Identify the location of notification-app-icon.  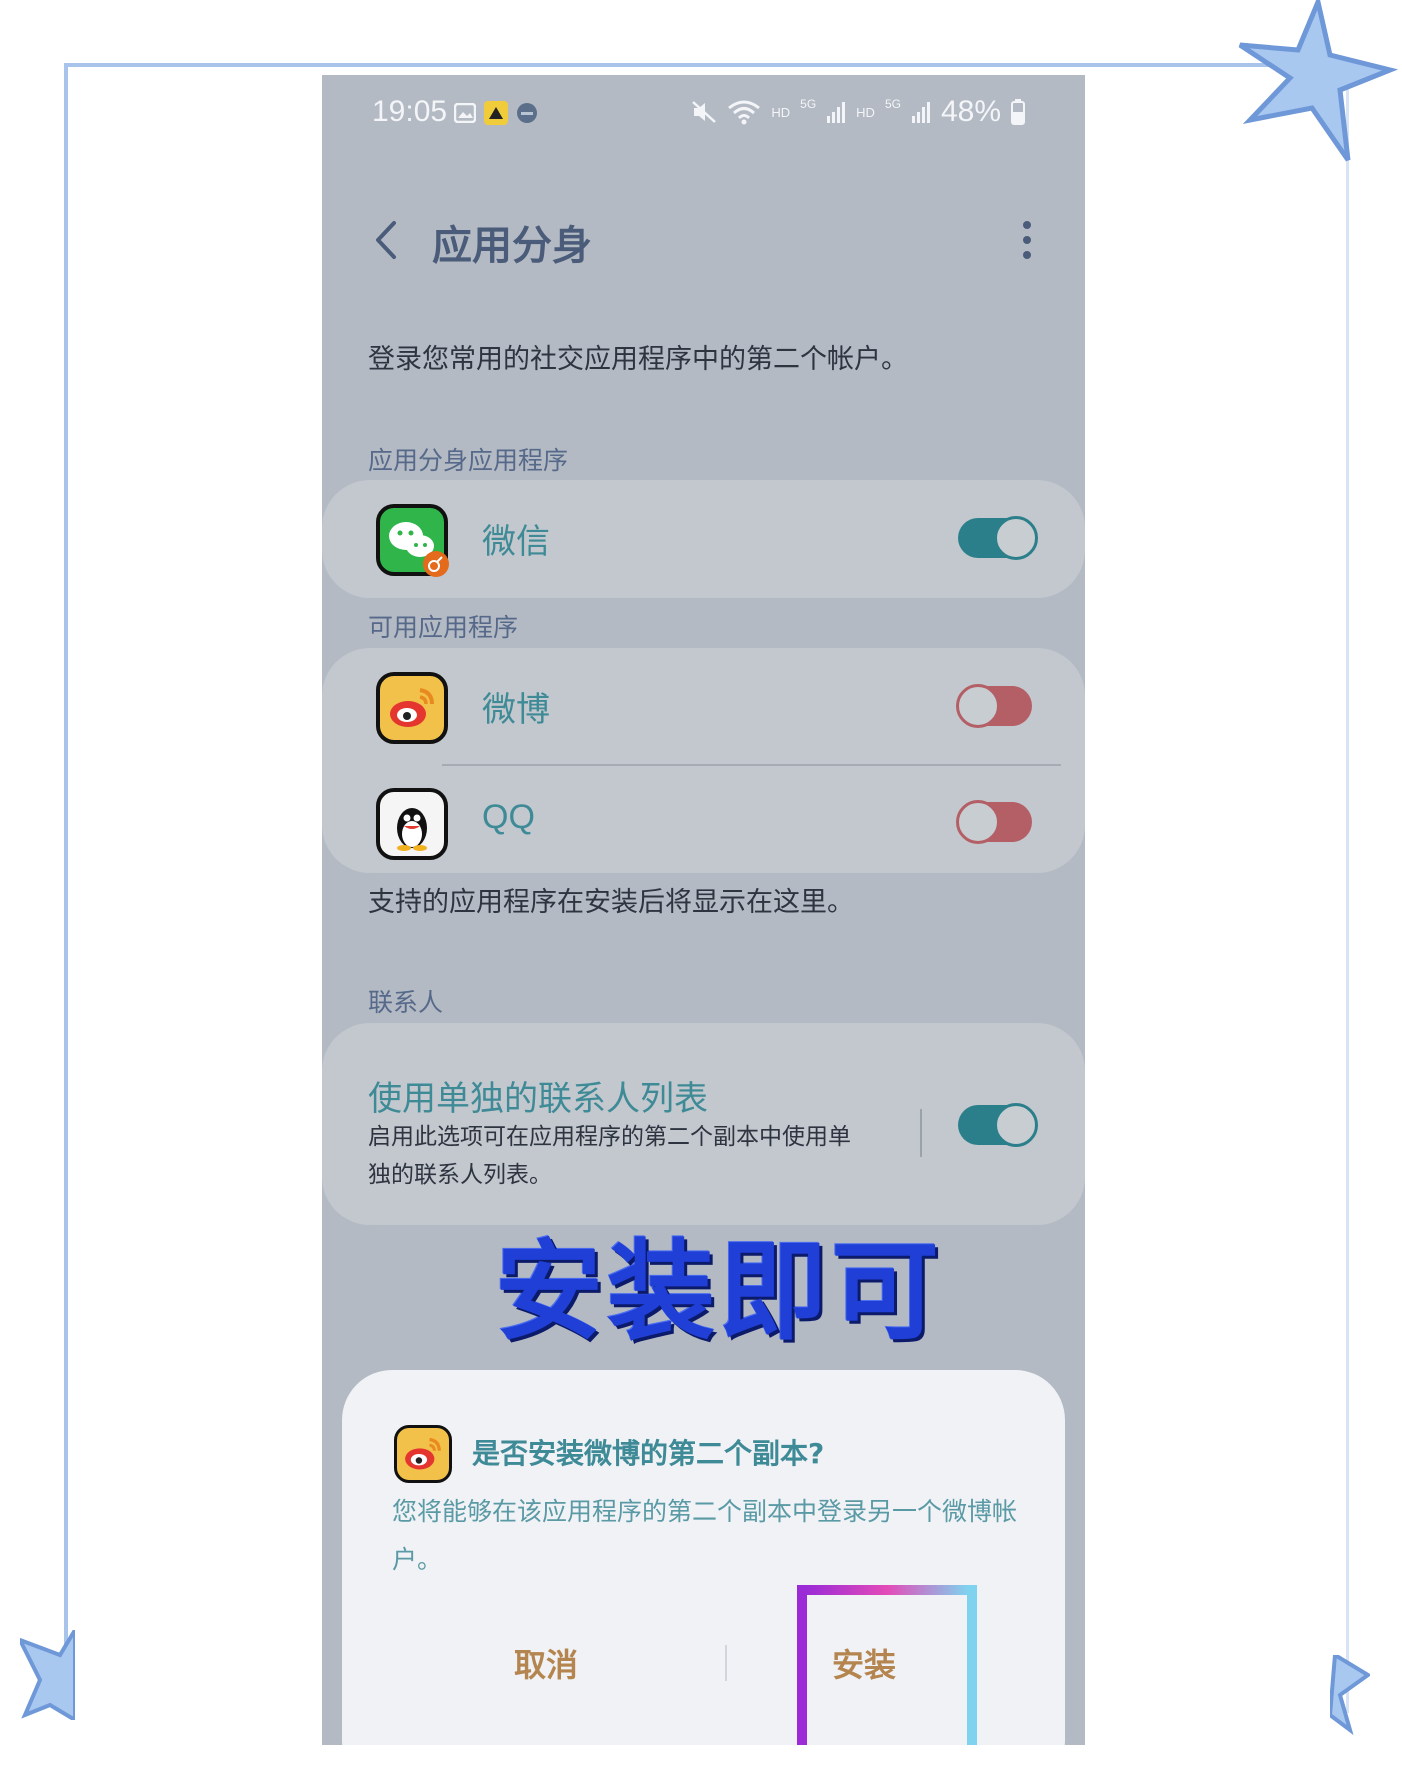
(496, 113).